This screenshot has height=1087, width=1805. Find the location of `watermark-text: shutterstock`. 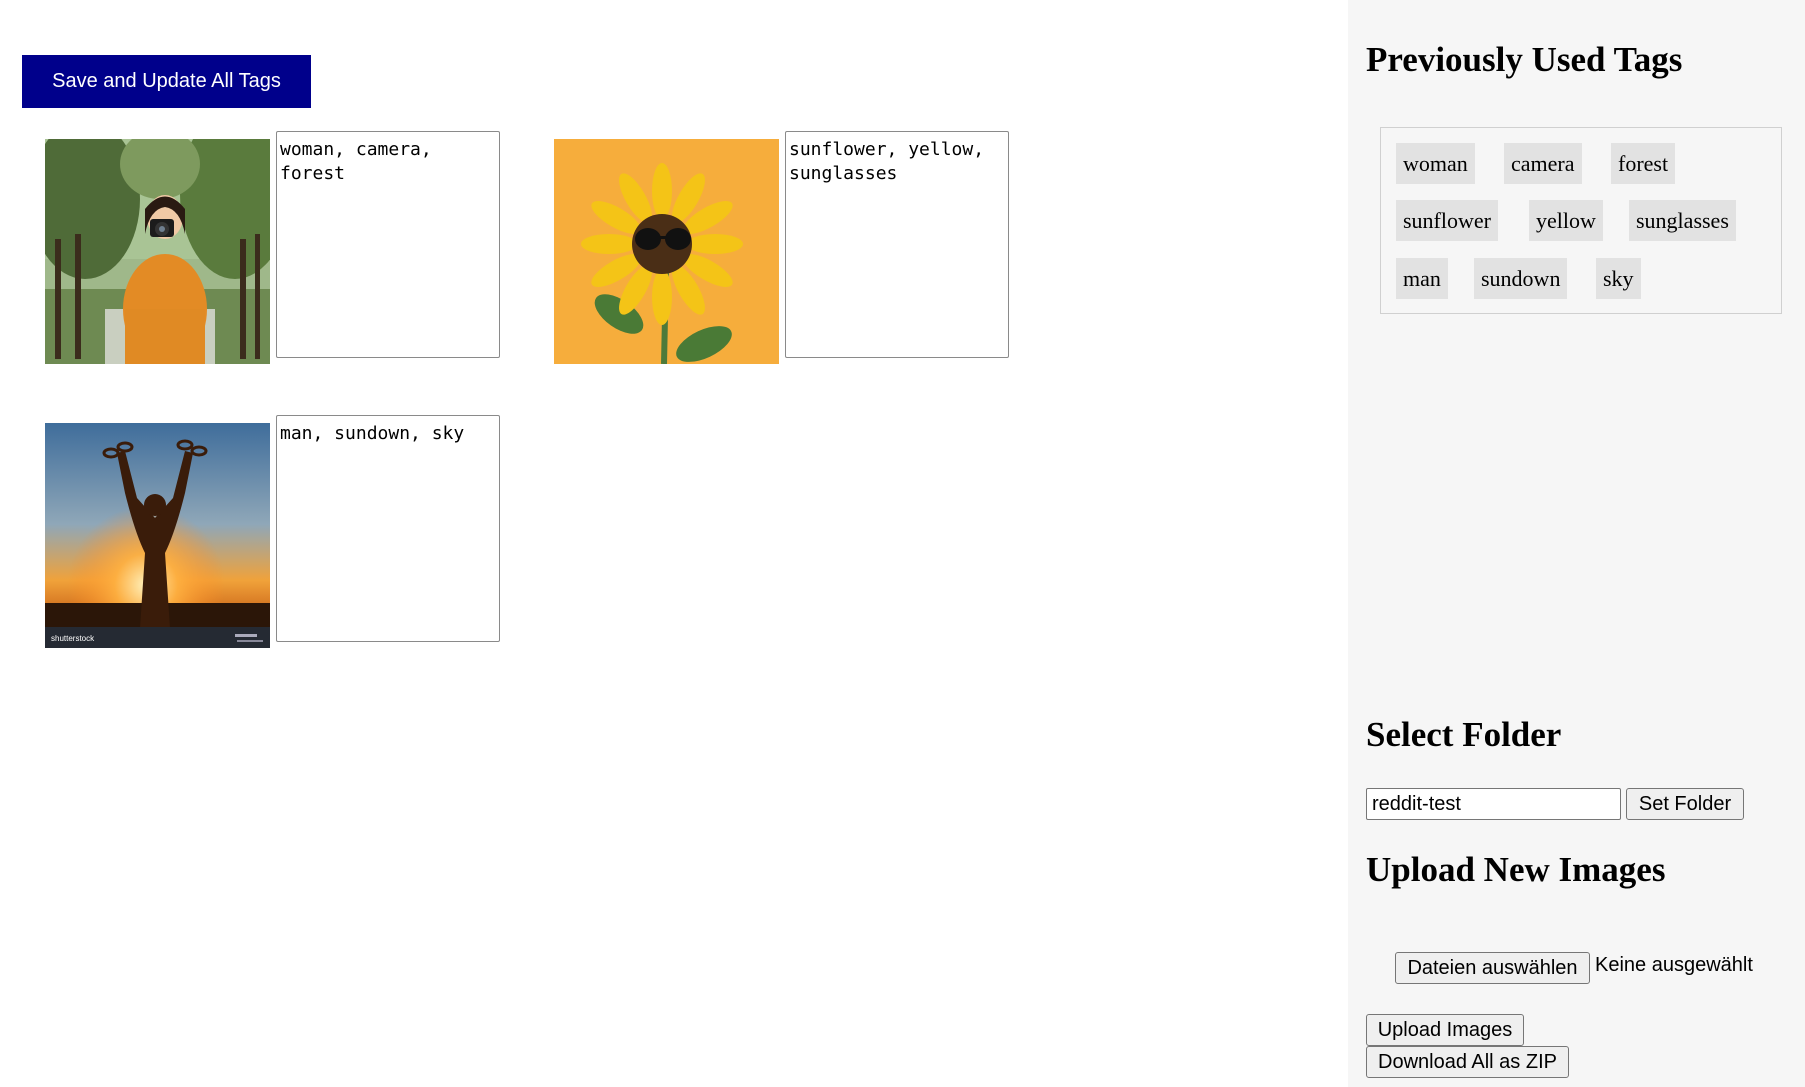

watermark-text: shutterstock is located at coordinates (73, 638).